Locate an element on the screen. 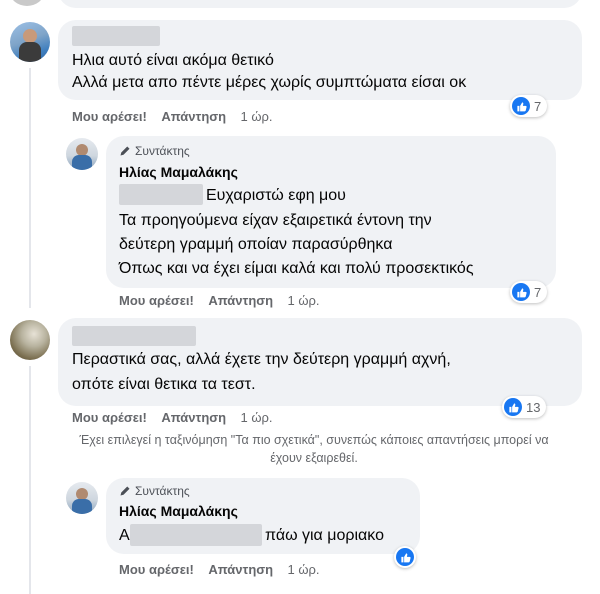 The width and height of the screenshot is (600, 594). reply-text-lead: Α is located at coordinates (124, 535).